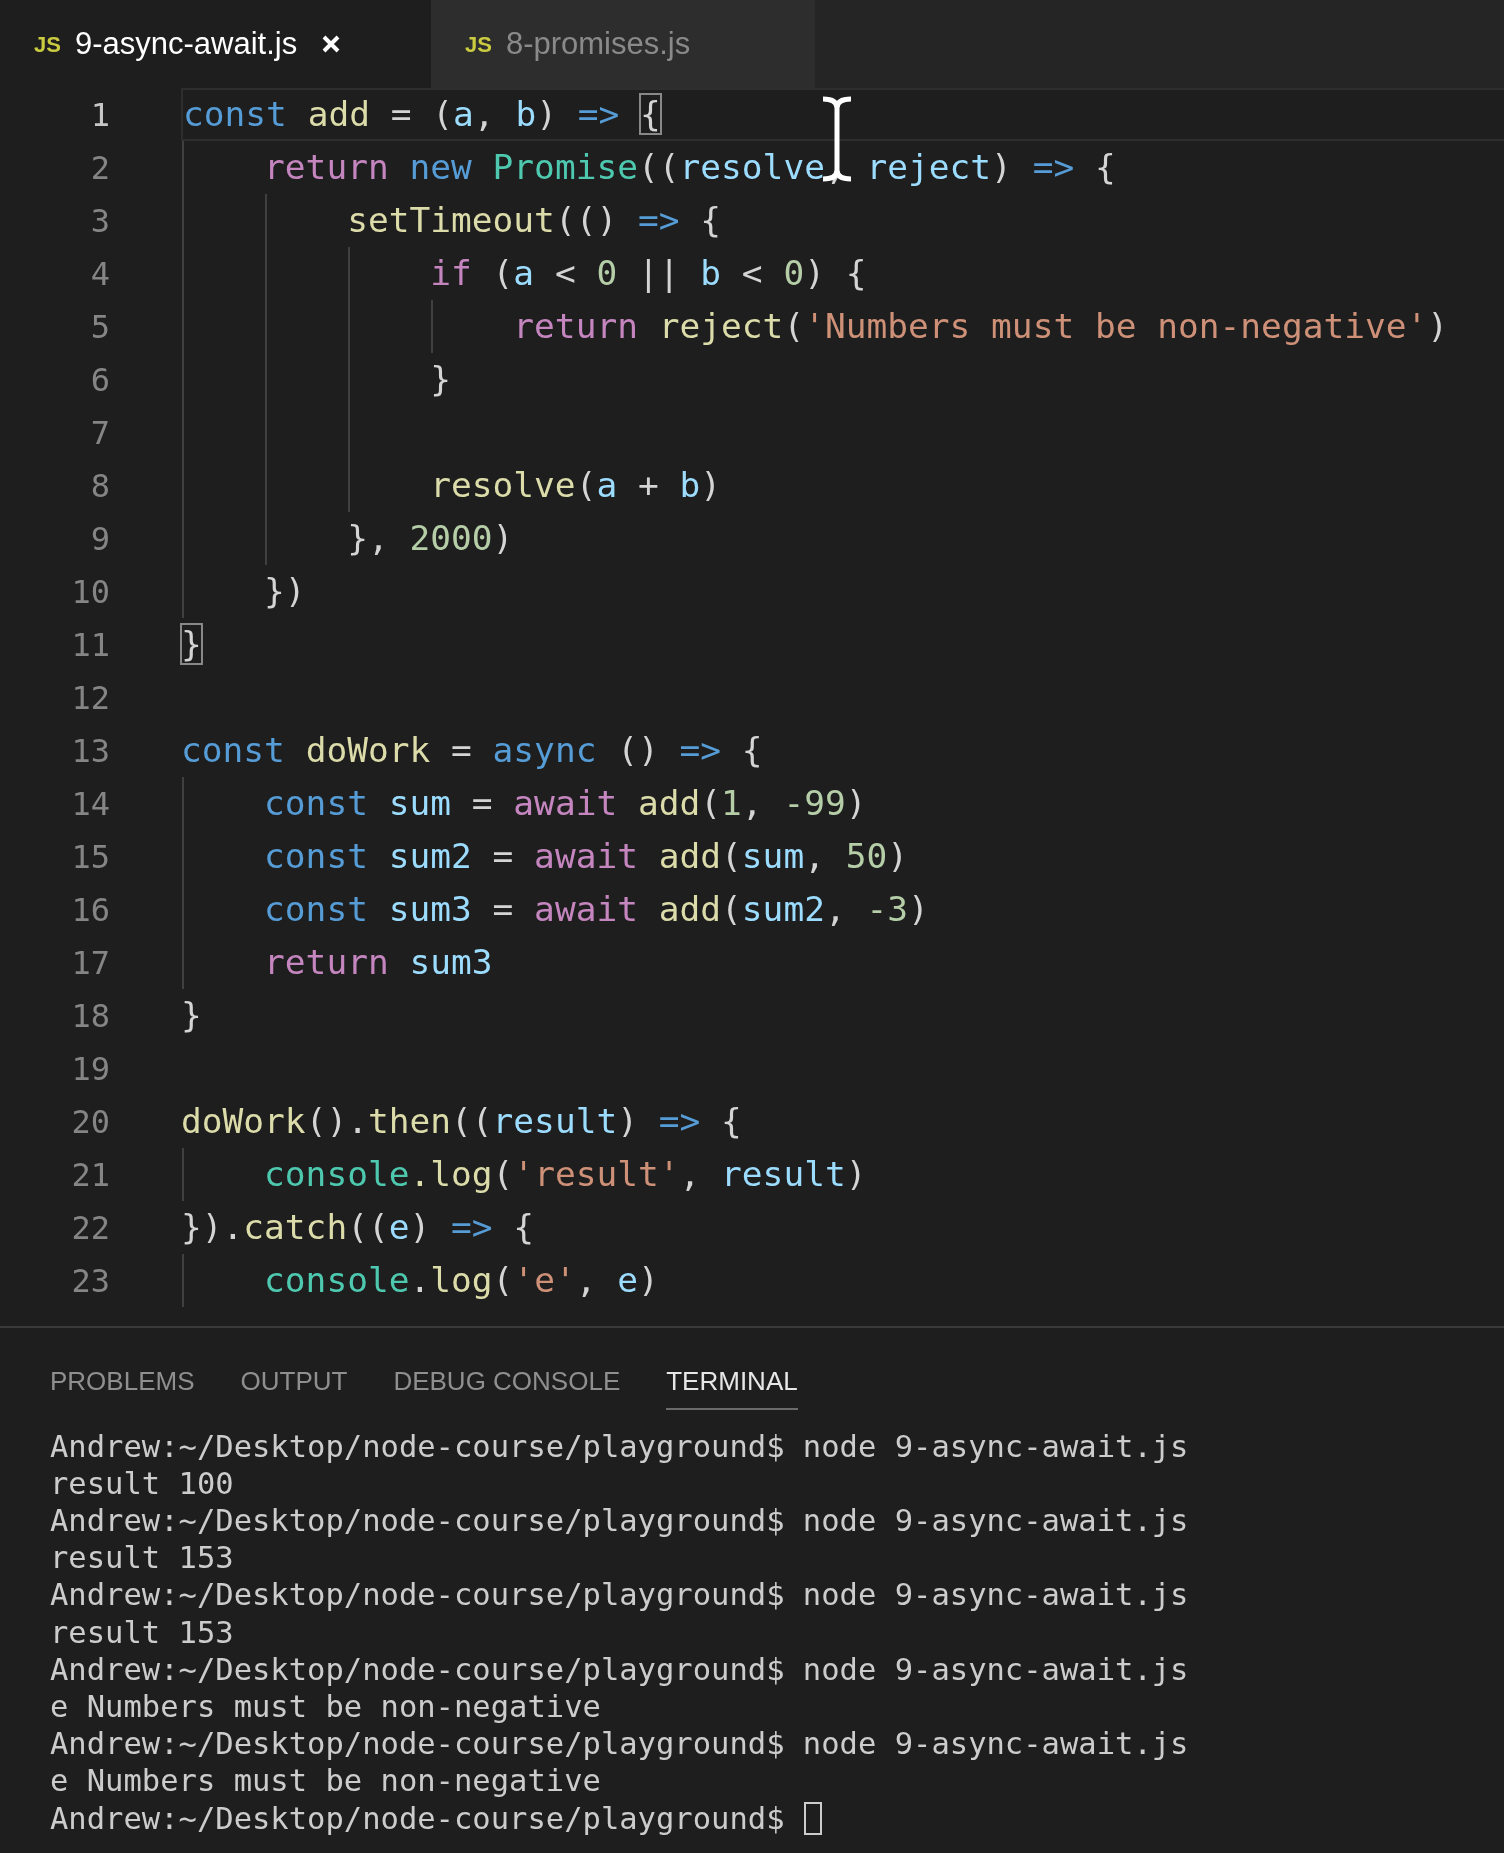 The height and width of the screenshot is (1853, 1504). Describe the element at coordinates (980, 326) in the screenshot. I see `code-line: return reject('Numbers must be non-negative')` at that location.